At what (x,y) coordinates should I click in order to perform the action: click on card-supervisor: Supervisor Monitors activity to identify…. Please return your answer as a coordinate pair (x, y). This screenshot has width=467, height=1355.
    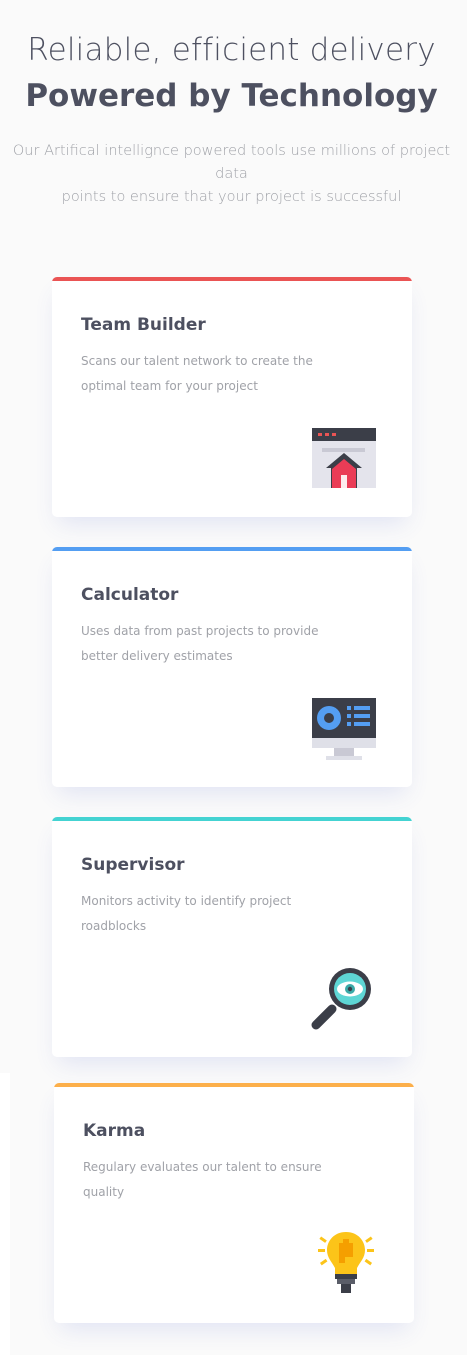
    Looking at the image, I should click on (232, 937).